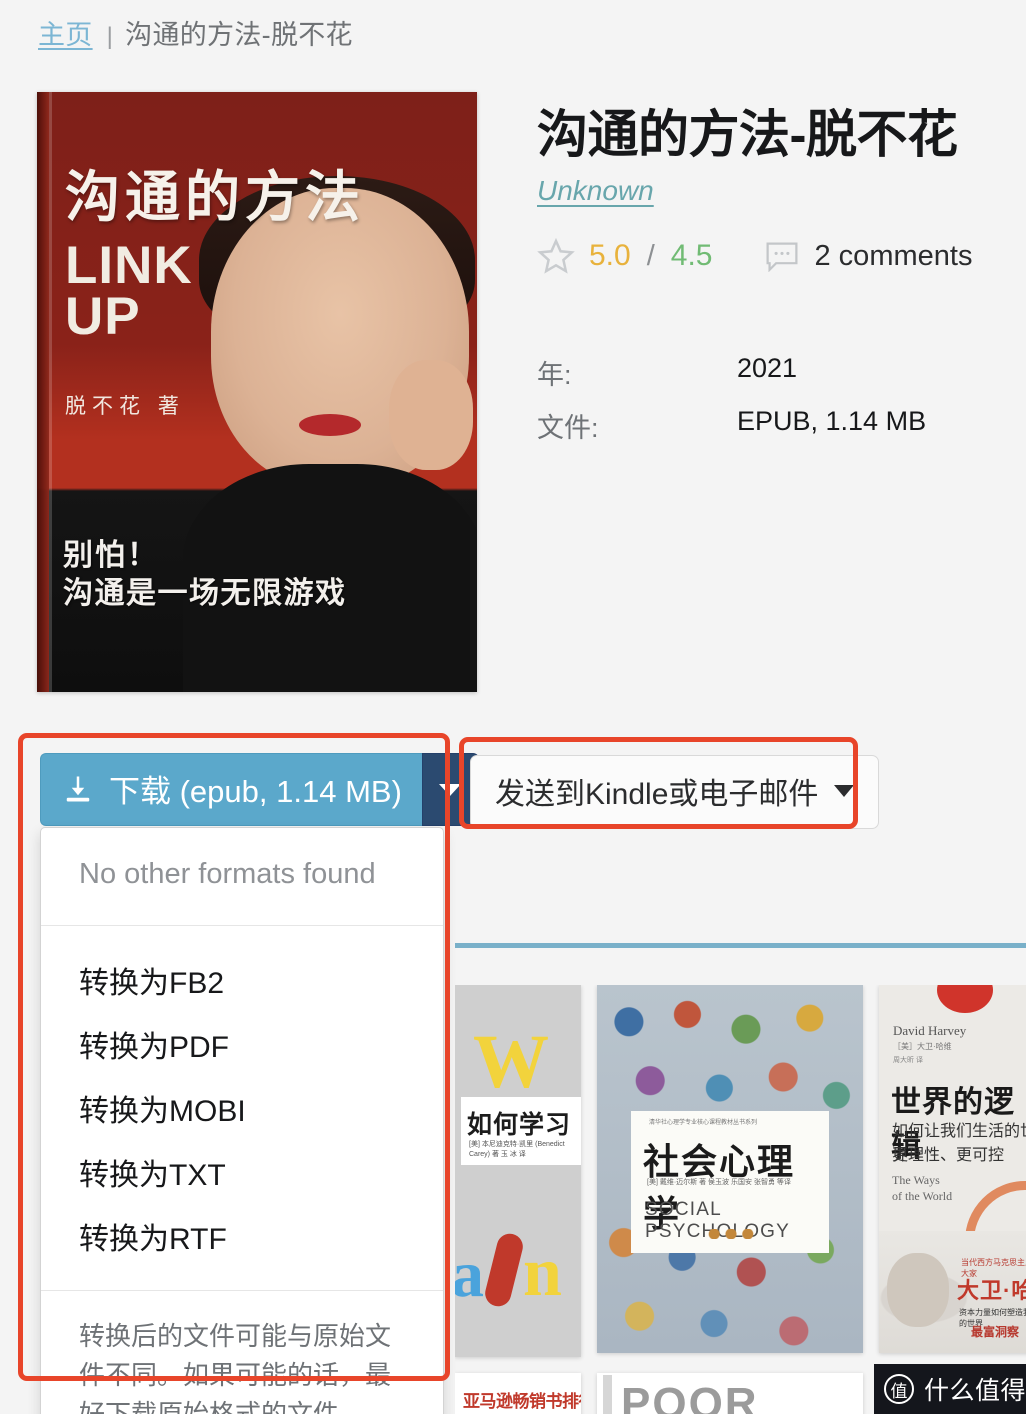 Image resolution: width=1026 pixels, height=1414 pixels. What do you see at coordinates (65, 35) in the screenshot?
I see `breadcrumb-home-link: 主页` at bounding box center [65, 35].